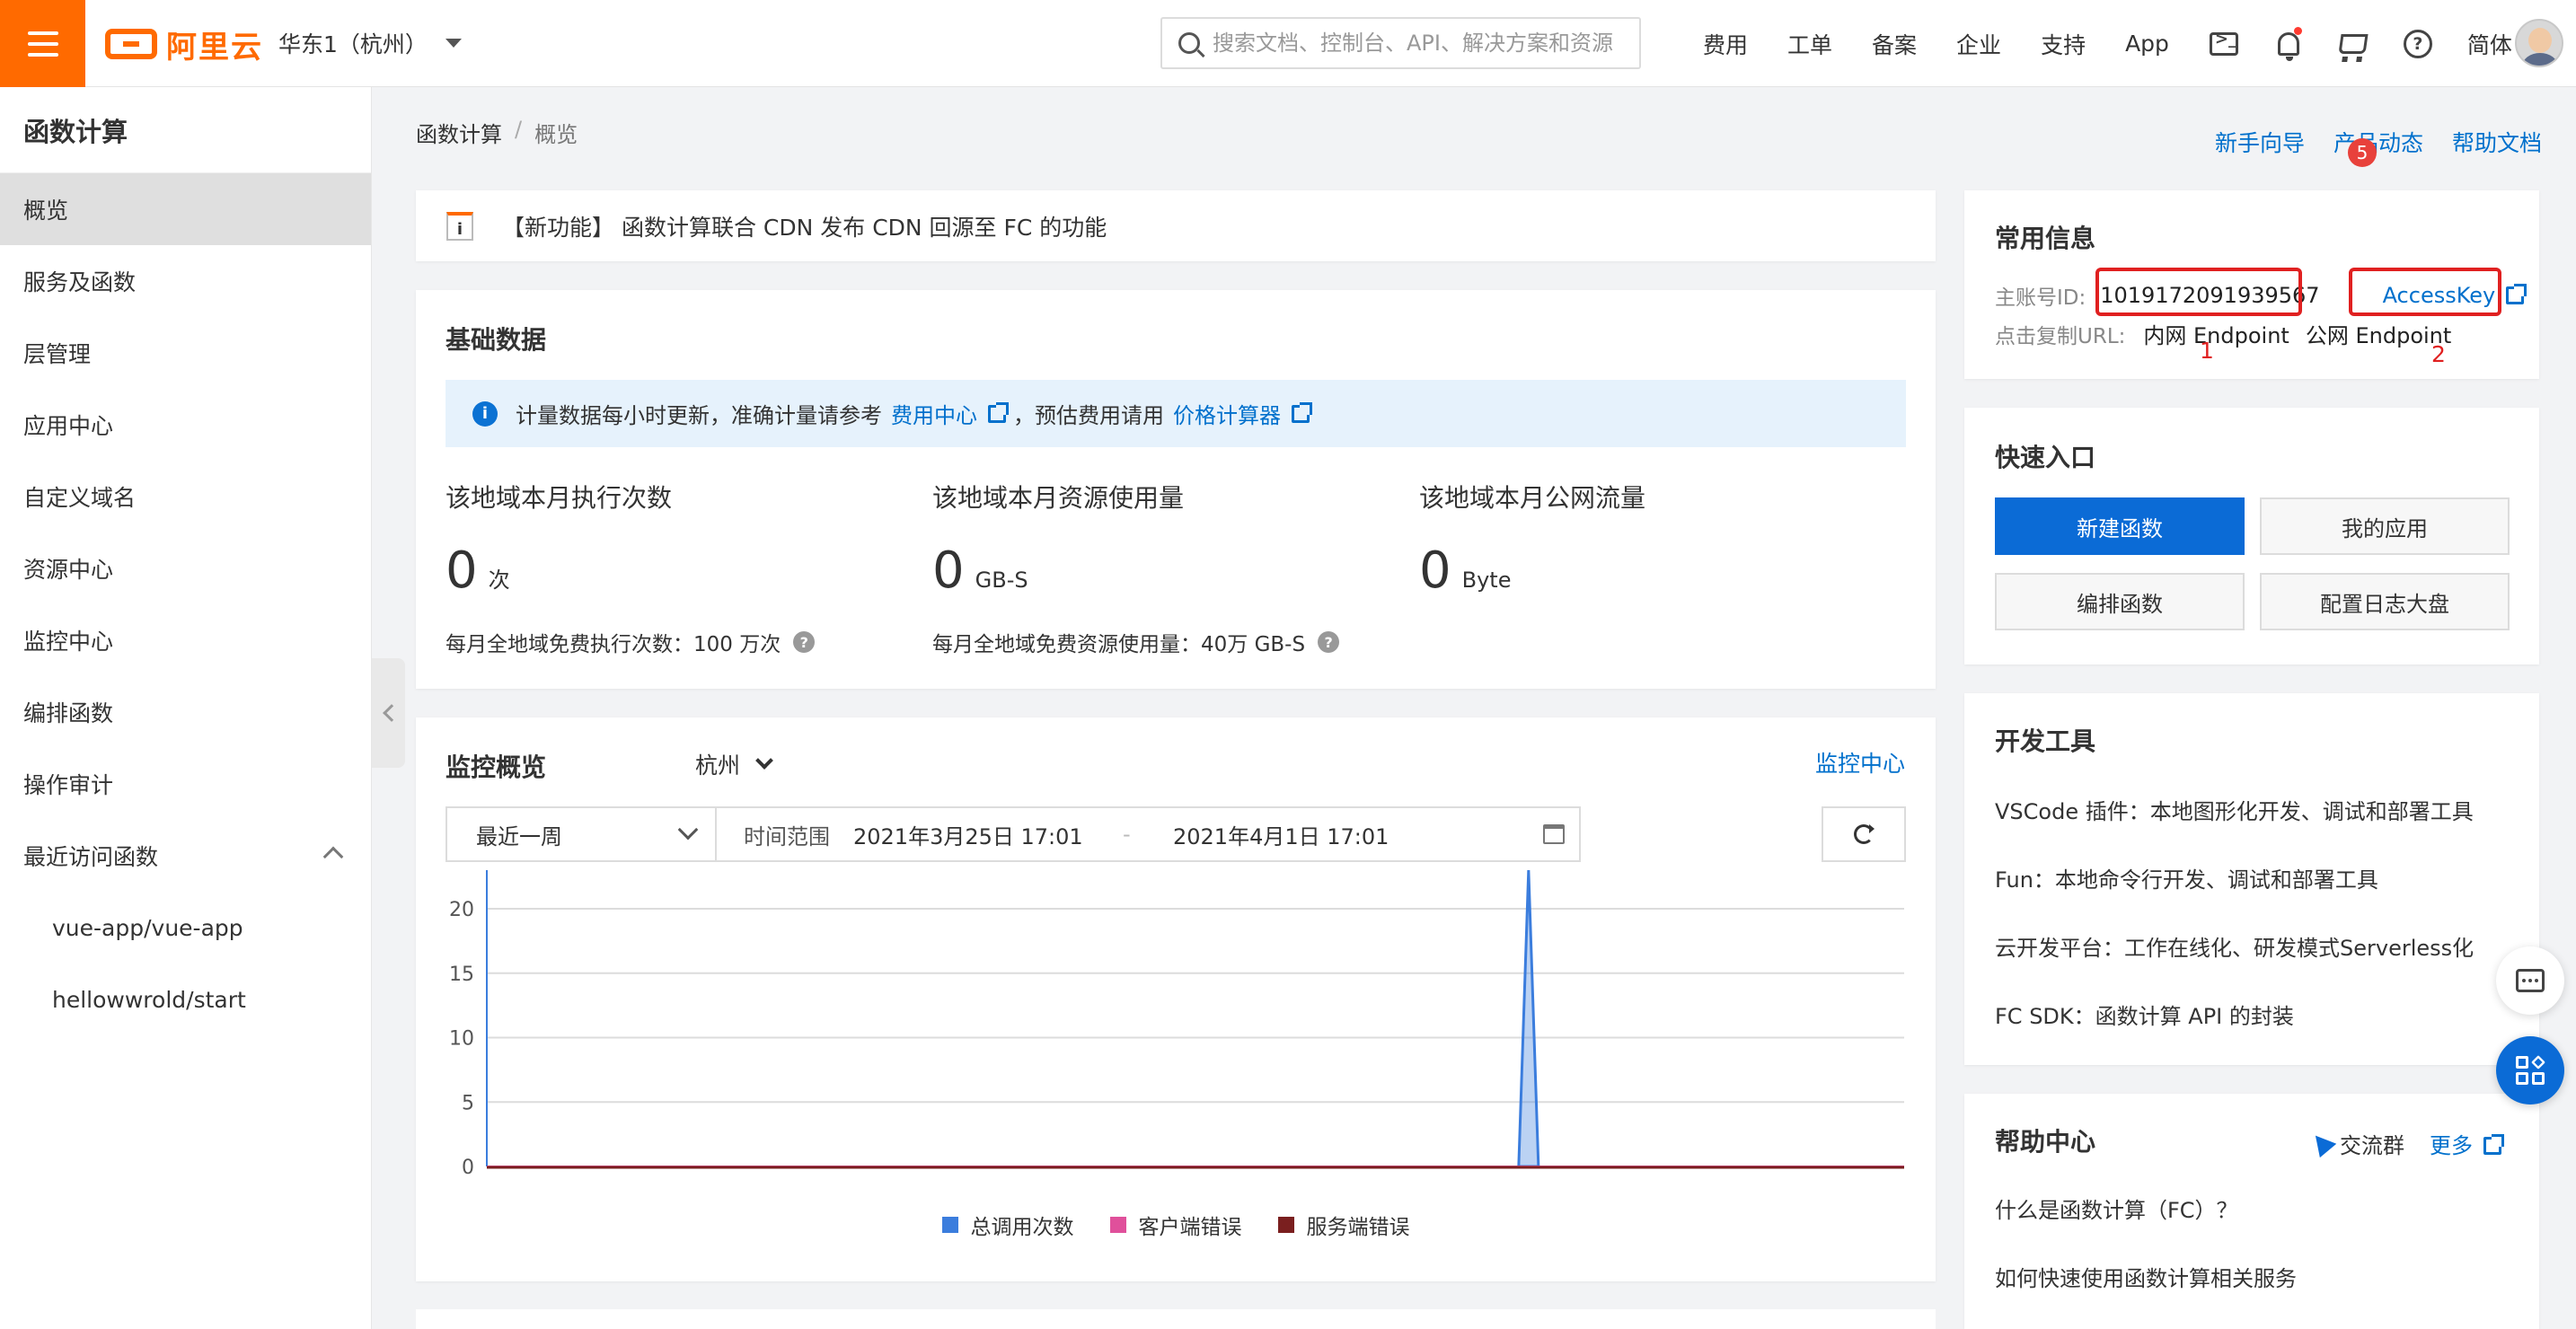 This screenshot has height=1329, width=2576. I want to click on menu-icon, so click(42, 43).